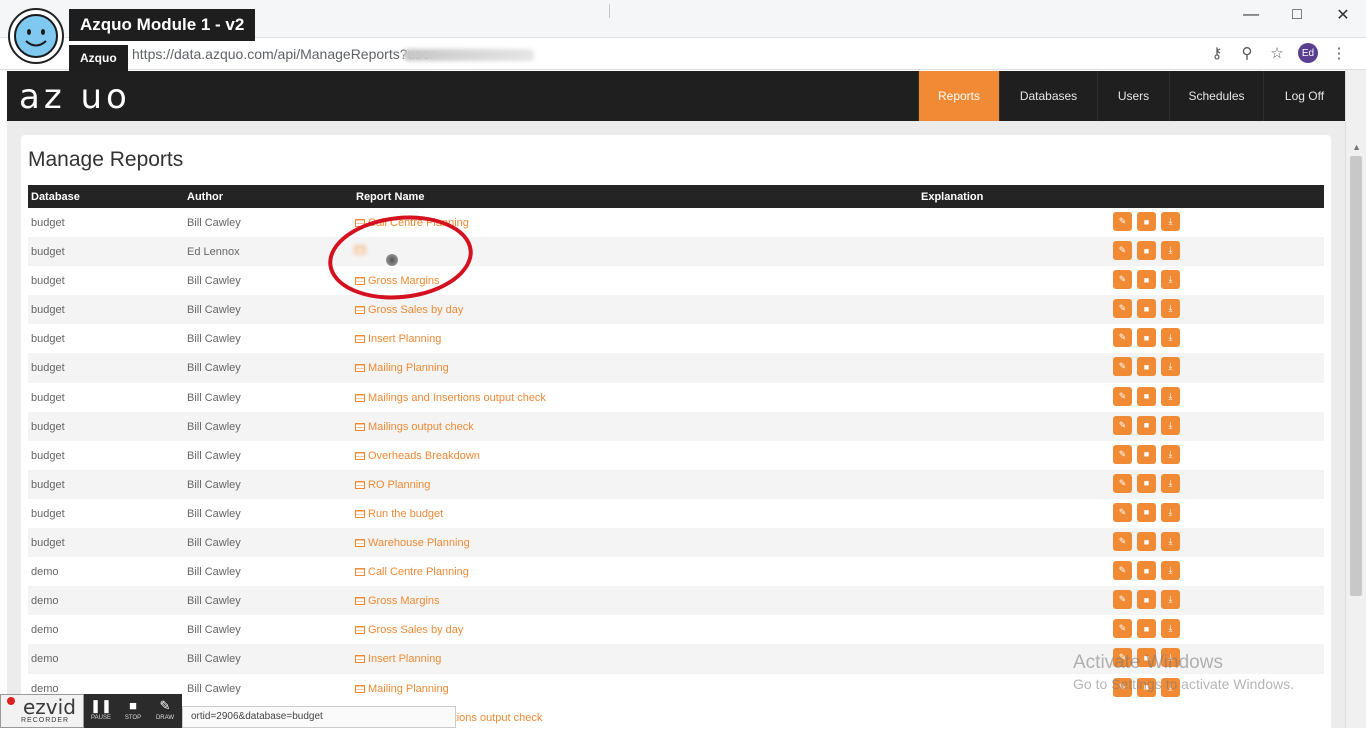 Image resolution: width=1366 pixels, height=735 pixels. What do you see at coordinates (98, 58) in the screenshot?
I see `video-channel-name: Azquo` at bounding box center [98, 58].